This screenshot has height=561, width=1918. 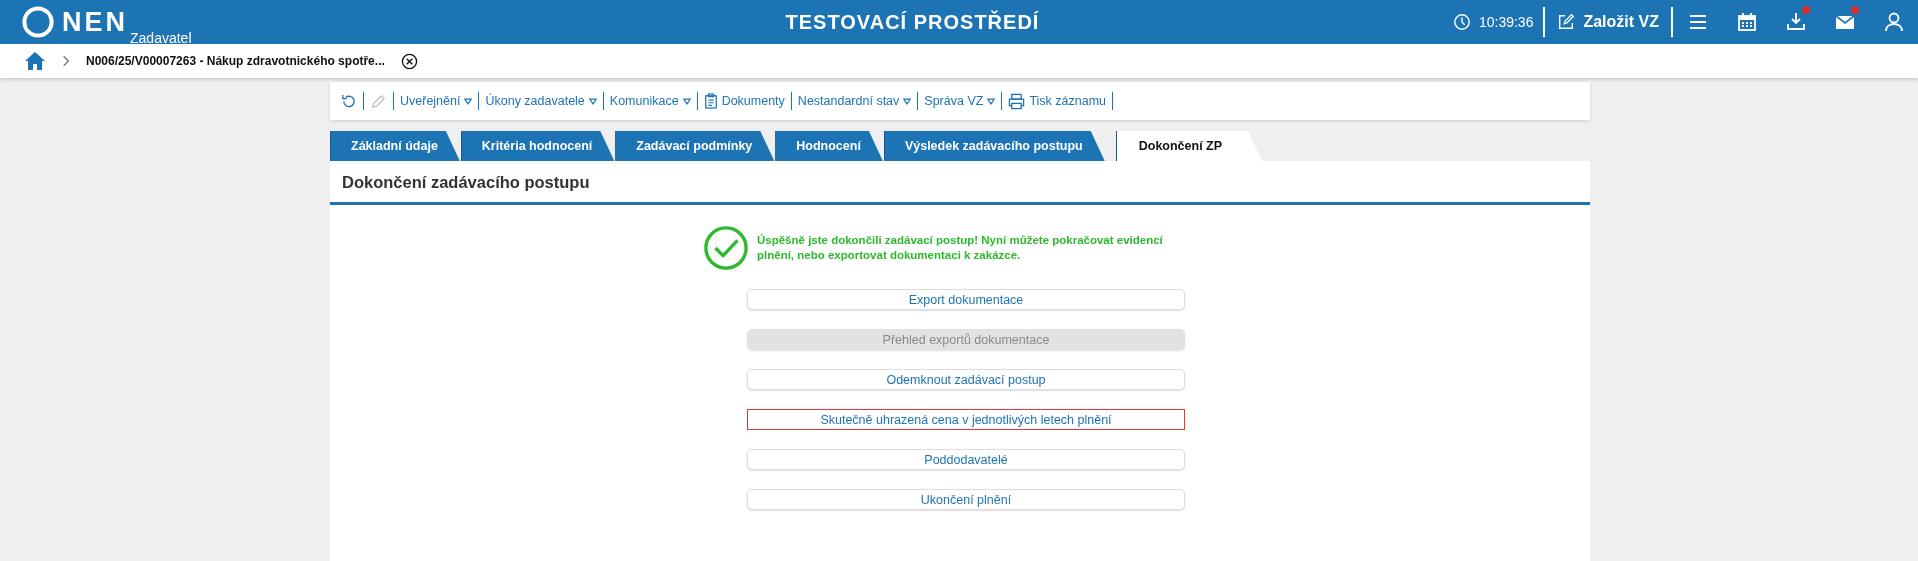 What do you see at coordinates (912, 22) in the screenshot?
I see `environment-title: TESTOVACÍ PROSTŘEDÍ` at bounding box center [912, 22].